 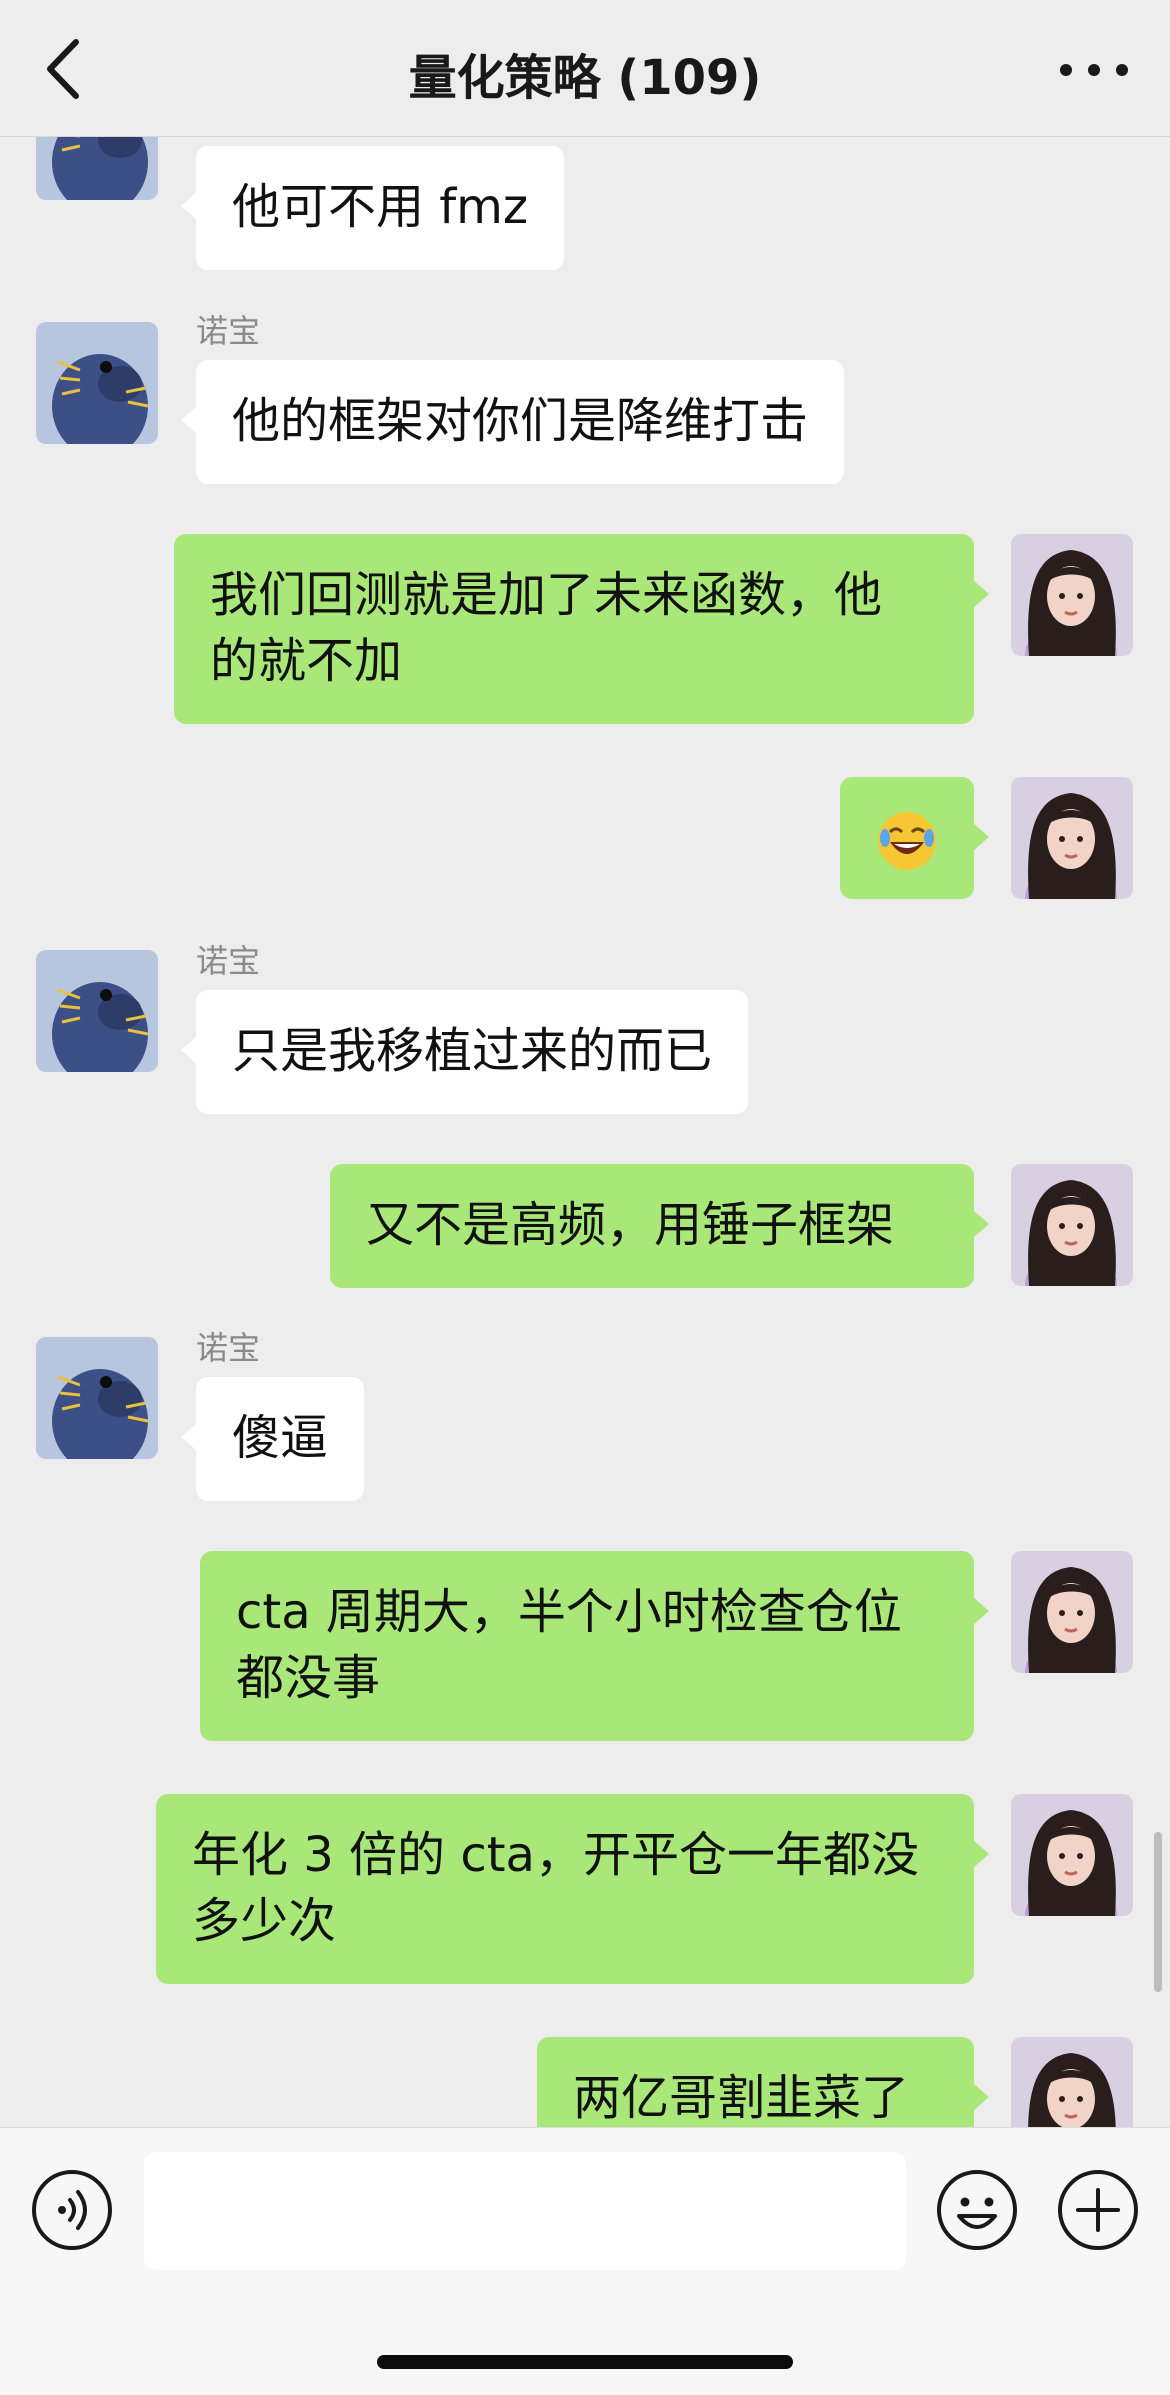 I want to click on scrollbar, so click(x=1158, y=1912).